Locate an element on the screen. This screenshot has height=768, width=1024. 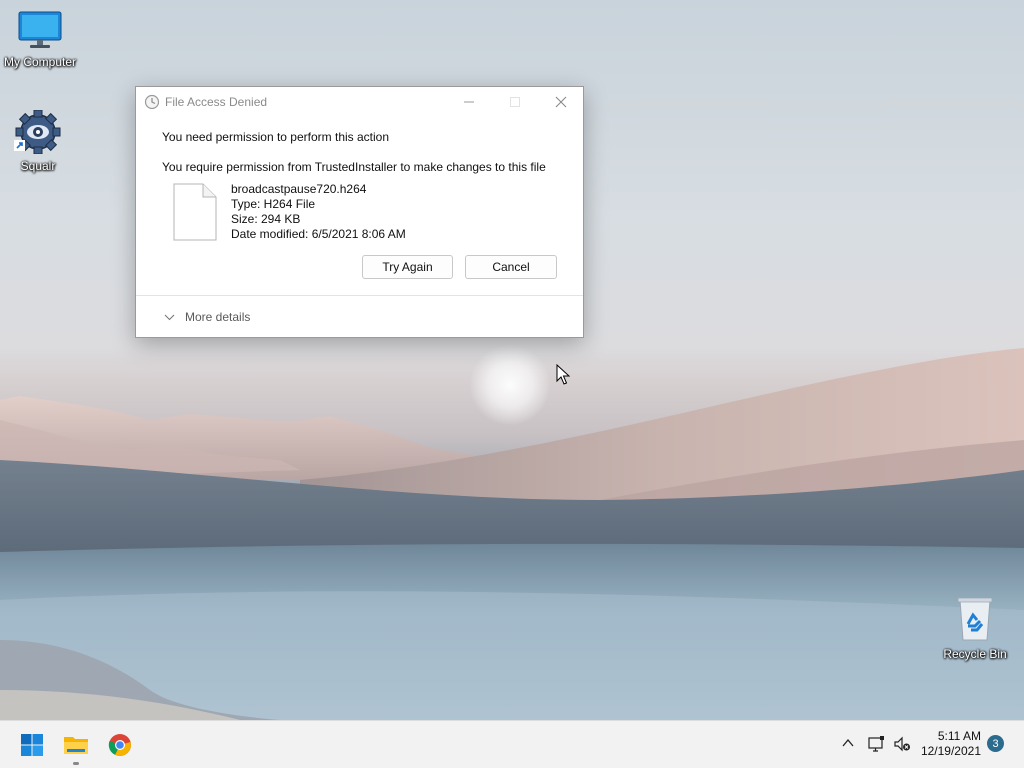
dialog-titlebar: File Access Denied is located at coordinates (359, 102).